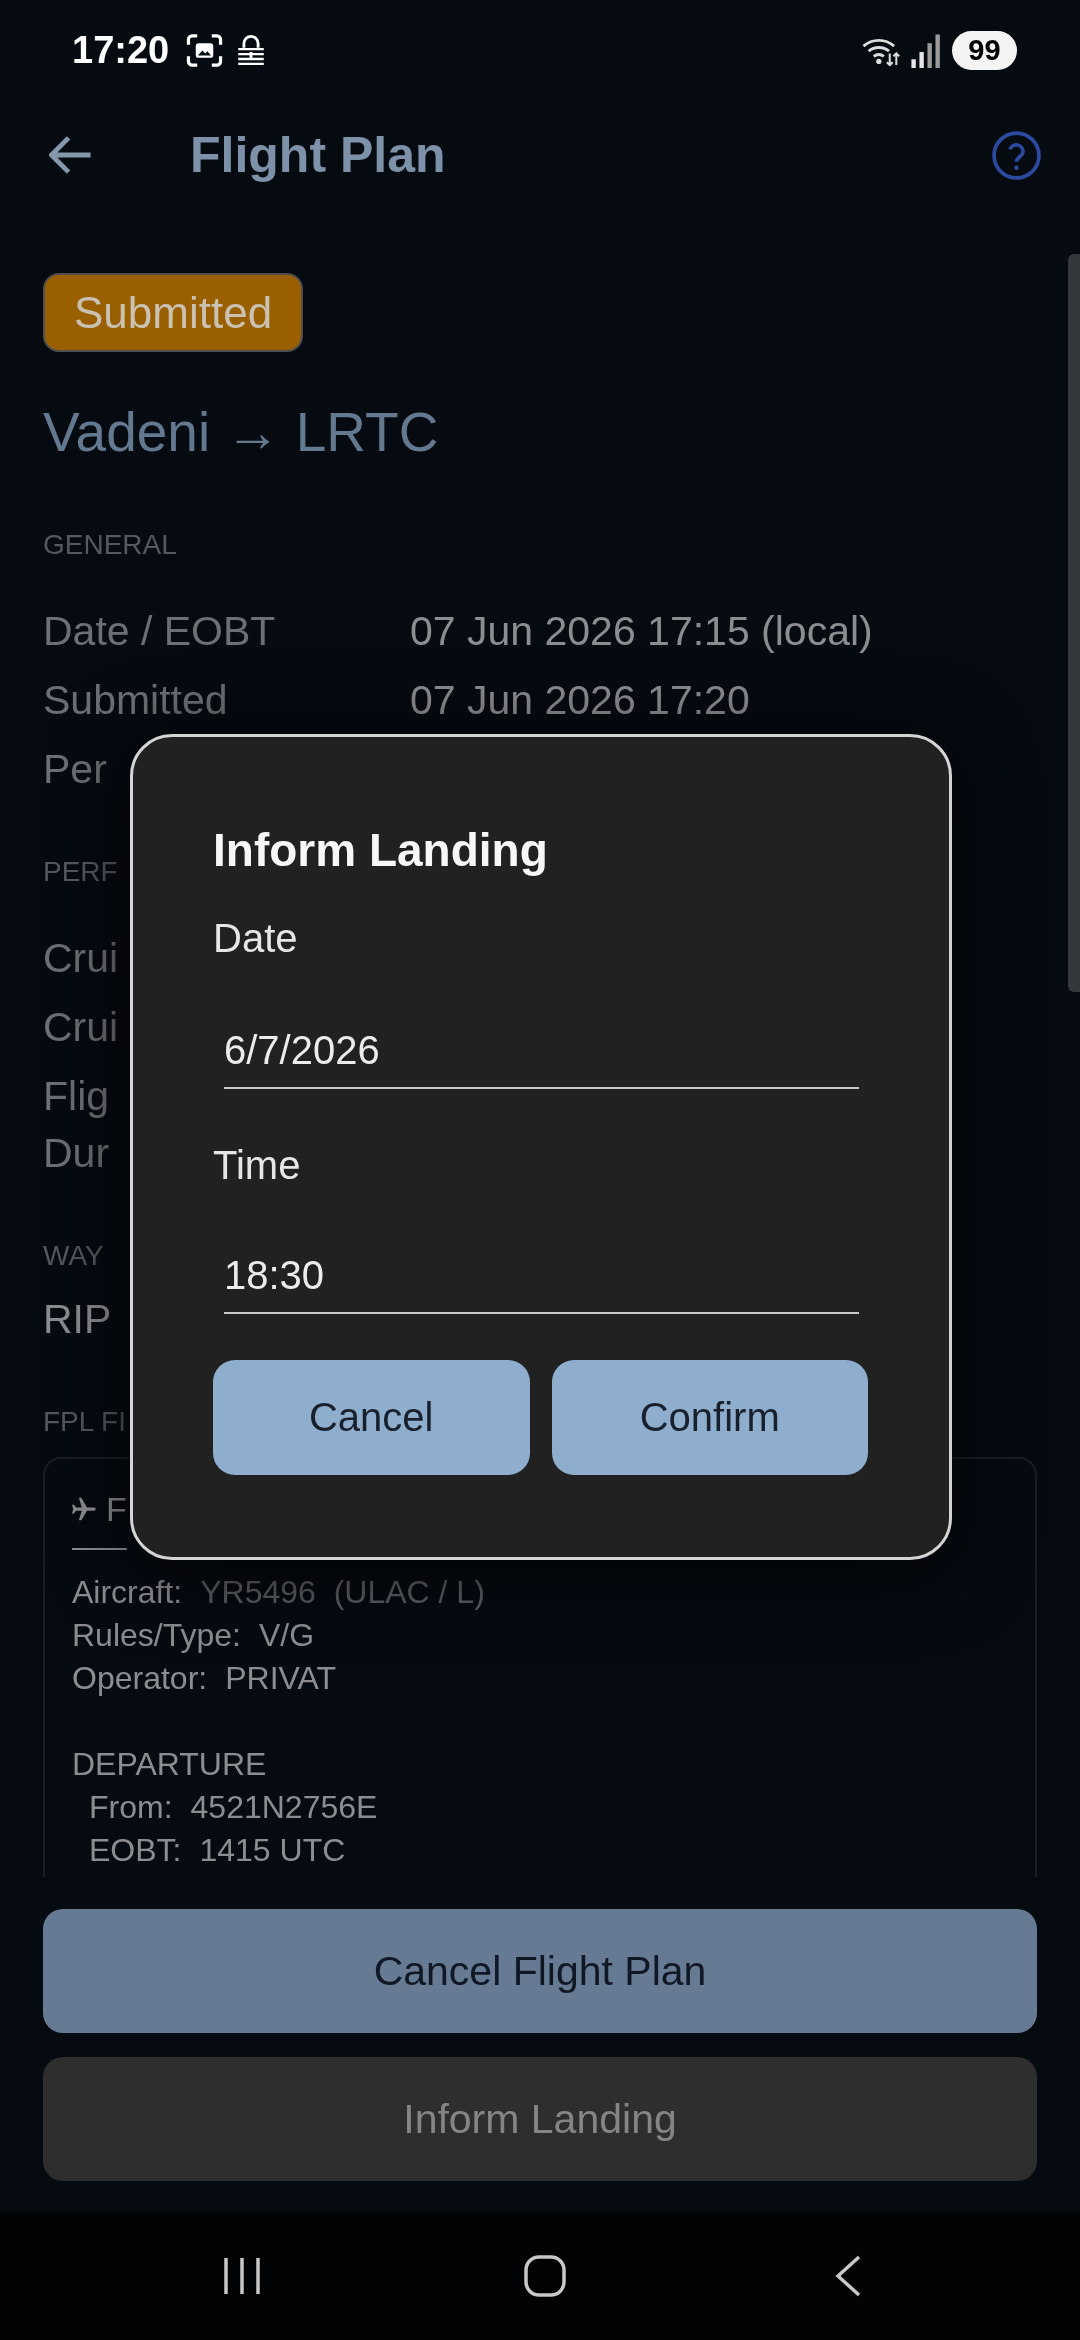 The width and height of the screenshot is (1080, 2340). I want to click on section-heading: WAY, so click(73, 1256).